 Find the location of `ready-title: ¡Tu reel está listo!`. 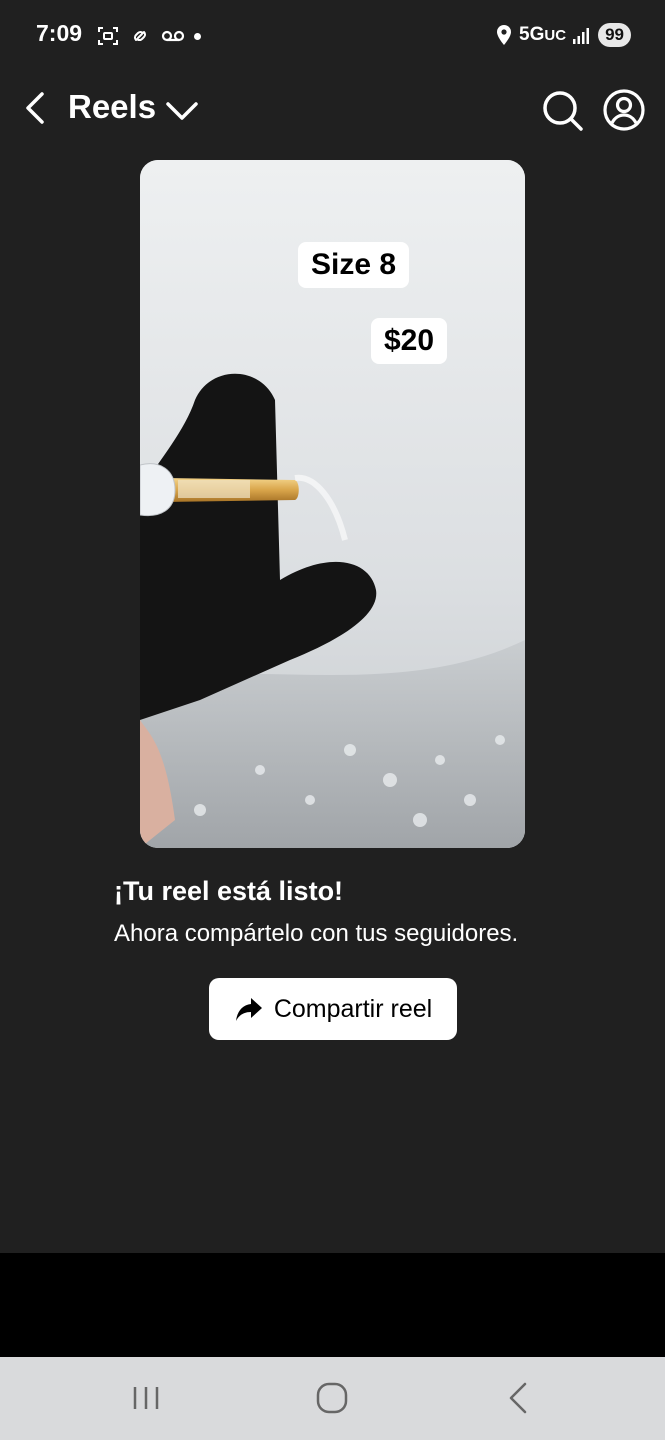

ready-title: ¡Tu reel está listo! is located at coordinates (229, 891).